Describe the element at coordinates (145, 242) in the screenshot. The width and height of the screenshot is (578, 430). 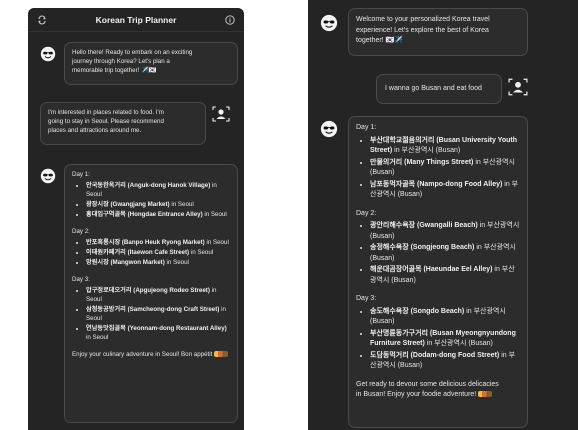
I see `place-name: 반포흑룡시장 (Banpo Heuk Ryong Market)` at that location.